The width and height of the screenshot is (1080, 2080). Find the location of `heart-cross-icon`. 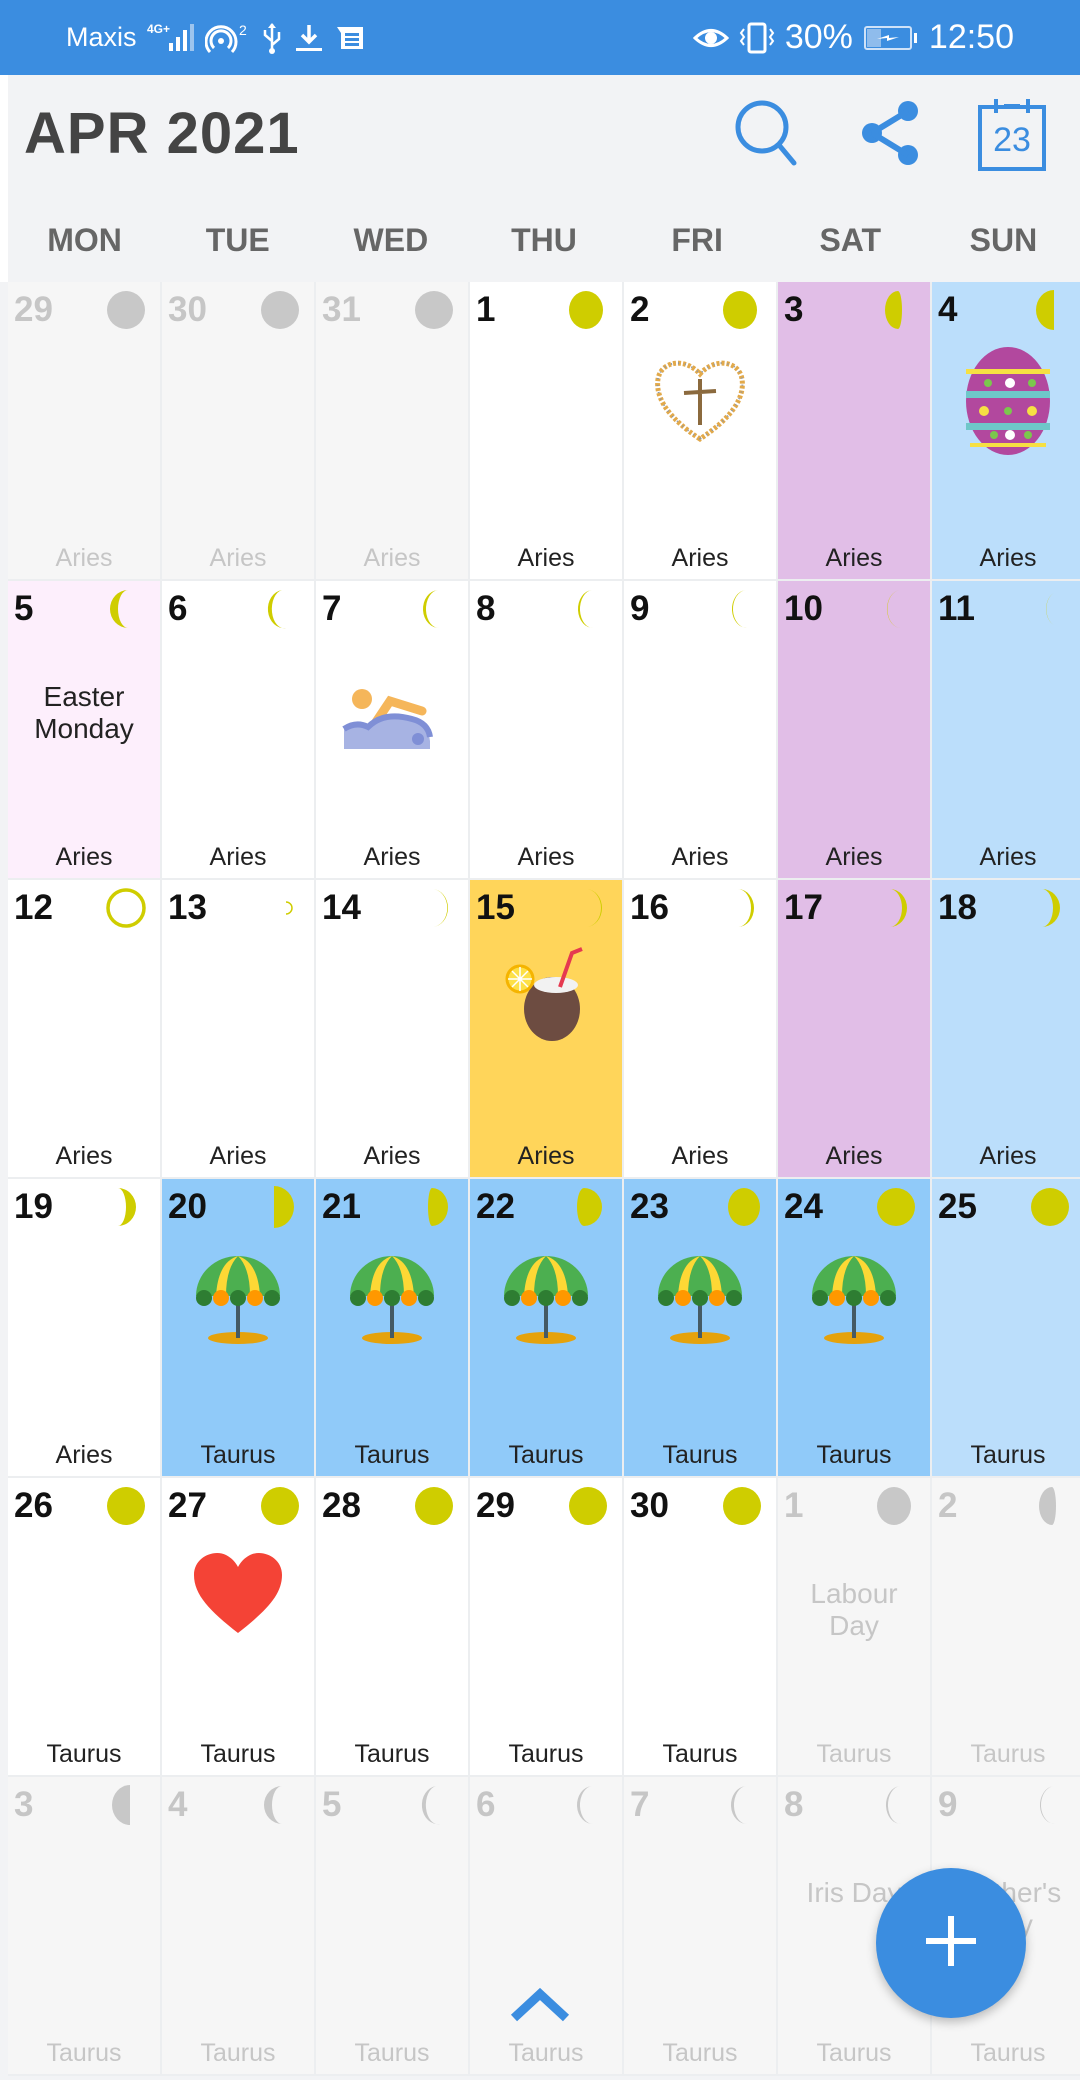

heart-cross-icon is located at coordinates (700, 399).